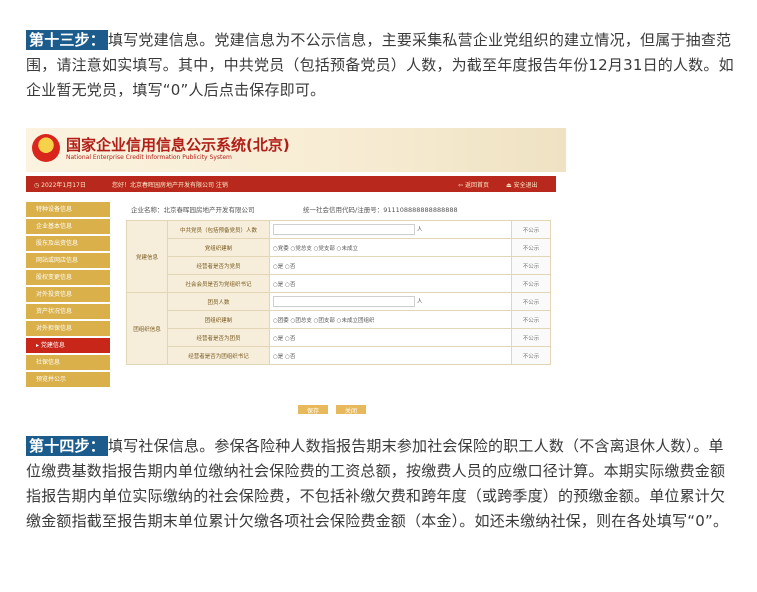  Describe the element at coordinates (218, 265) in the screenshot. I see `row-label: 经营者是否为党员` at that location.